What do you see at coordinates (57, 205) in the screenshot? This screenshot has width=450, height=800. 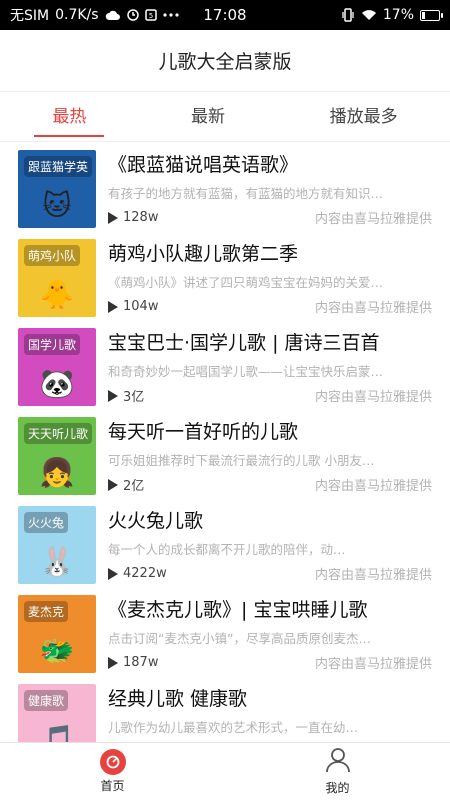 I see `cat-icon: 🐱` at bounding box center [57, 205].